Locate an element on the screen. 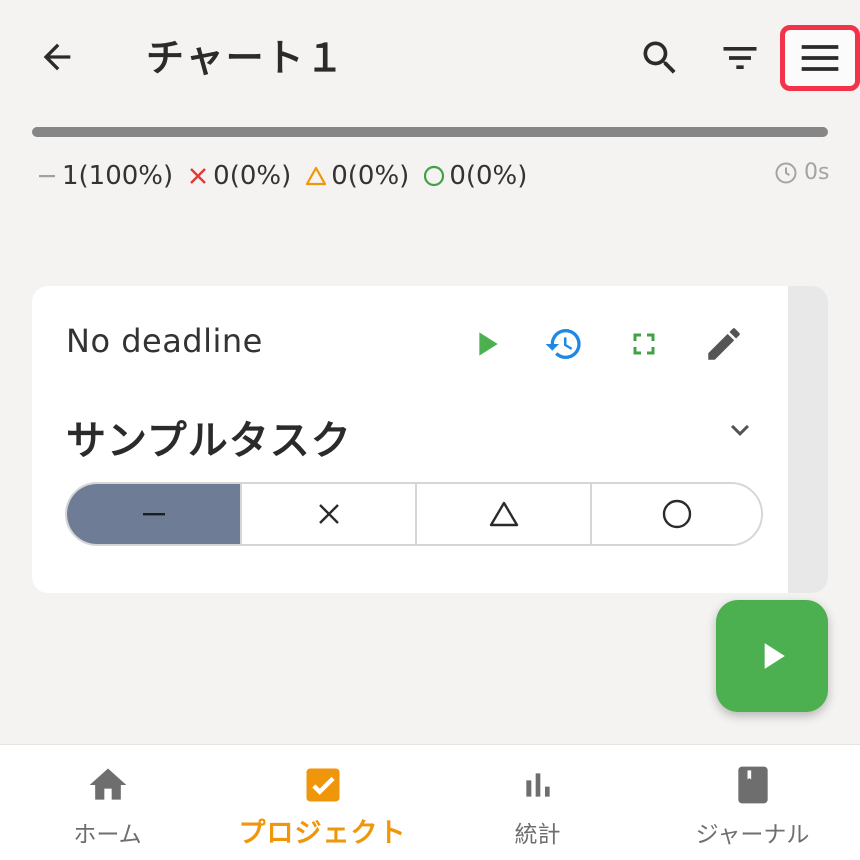 The width and height of the screenshot is (860, 860). checkbox-icon is located at coordinates (323, 785).